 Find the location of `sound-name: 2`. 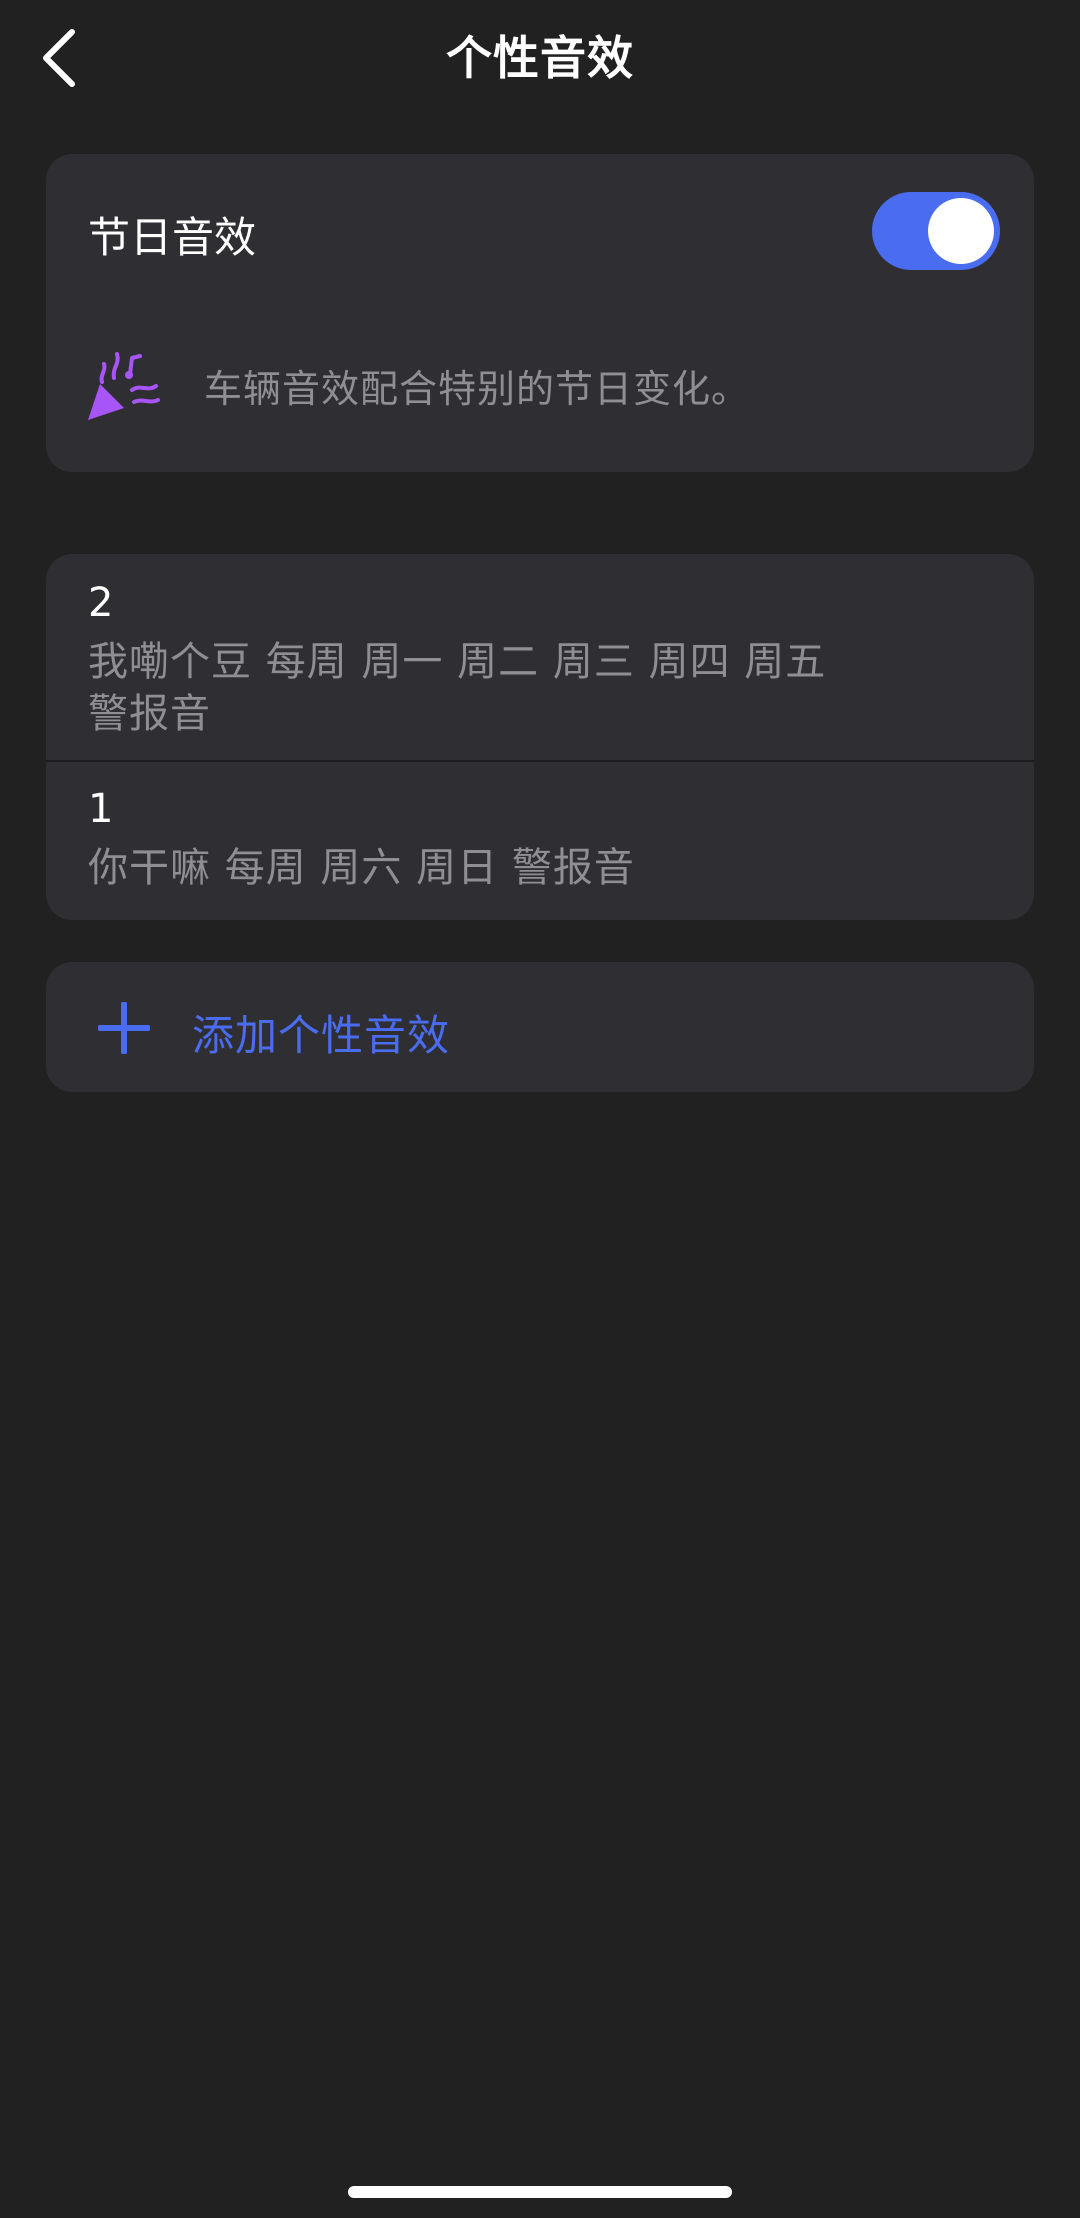

sound-name: 2 is located at coordinates (101, 603).